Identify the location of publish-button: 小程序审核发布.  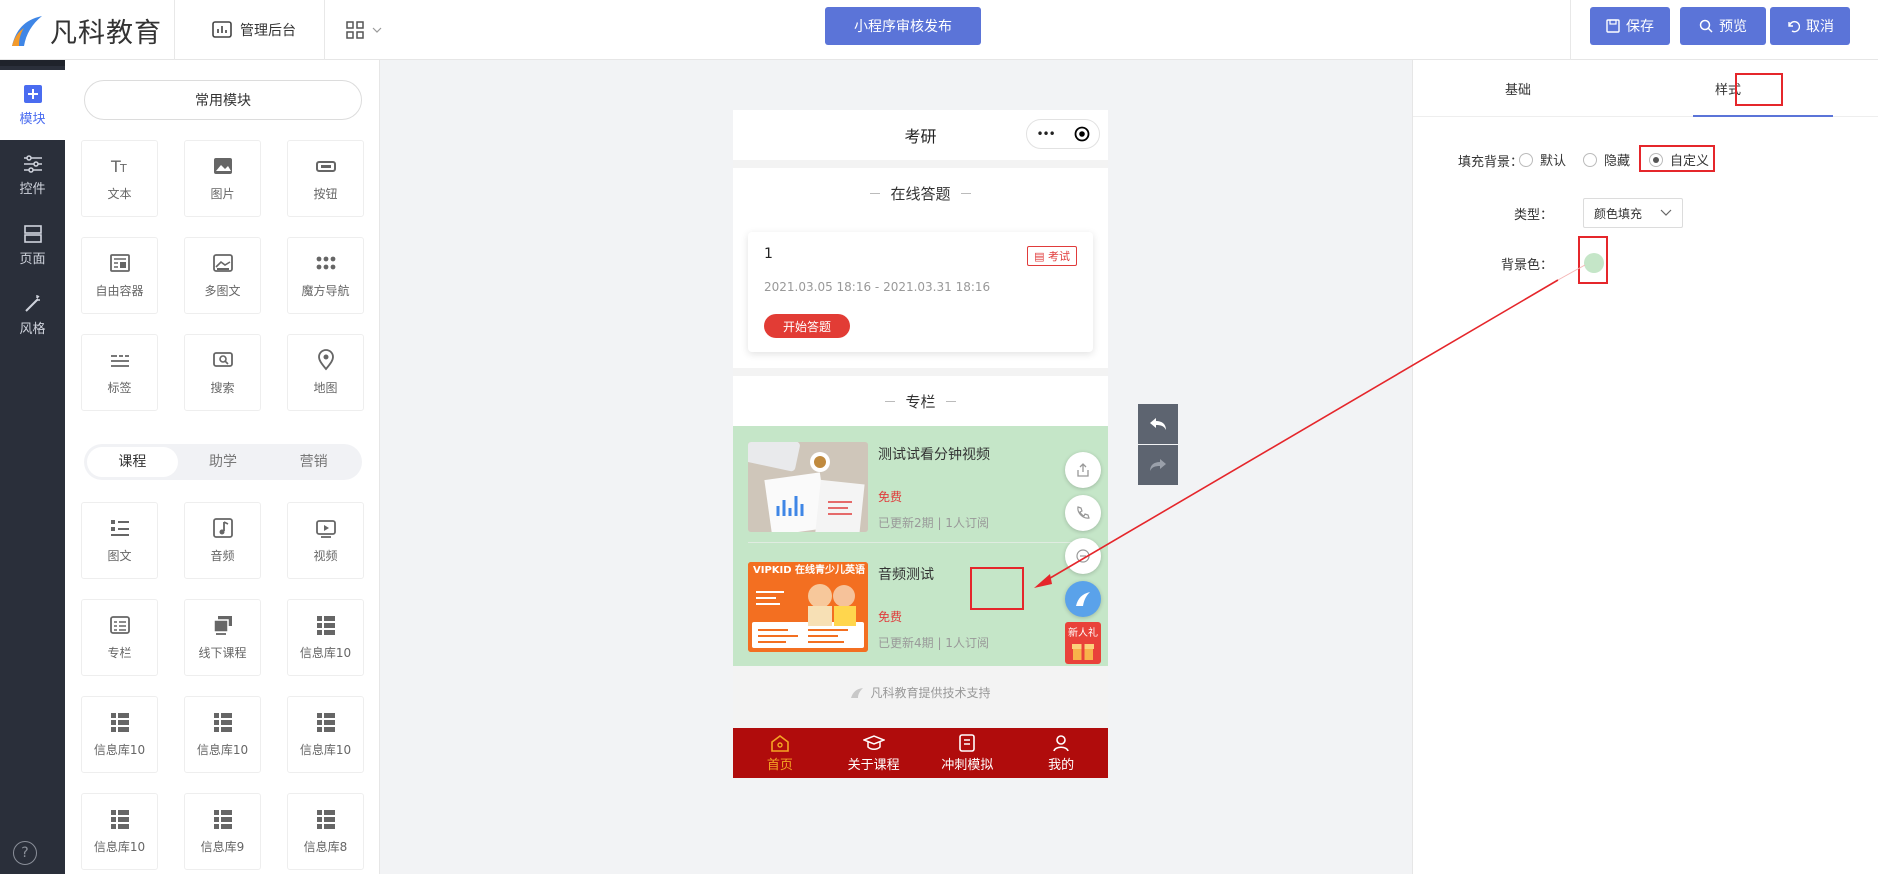
(903, 26).